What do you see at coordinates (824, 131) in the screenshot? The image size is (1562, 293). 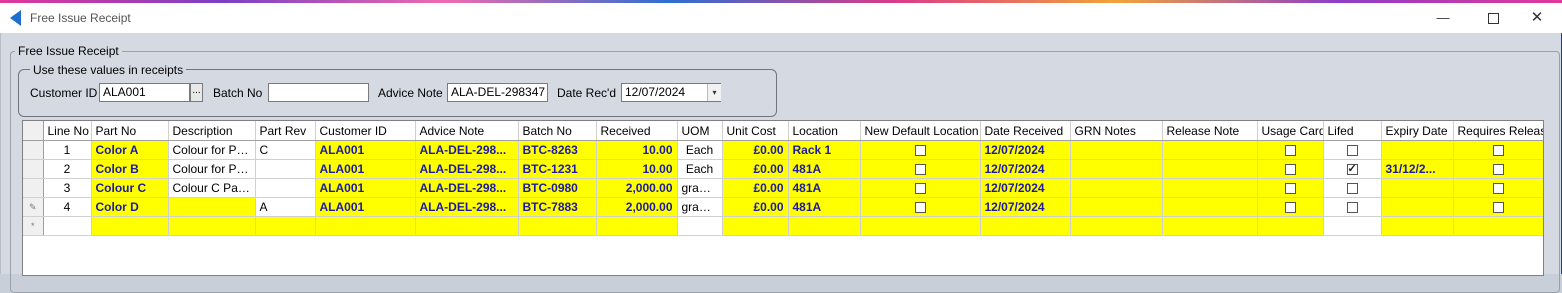 I see `column-header-location: Location` at bounding box center [824, 131].